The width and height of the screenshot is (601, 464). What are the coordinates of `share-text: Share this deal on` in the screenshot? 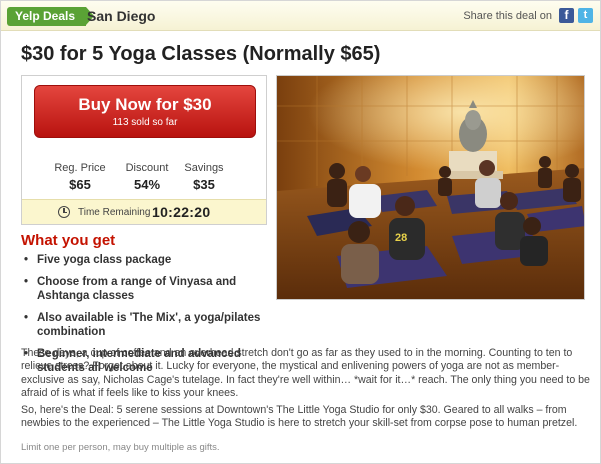 It's located at (507, 16).